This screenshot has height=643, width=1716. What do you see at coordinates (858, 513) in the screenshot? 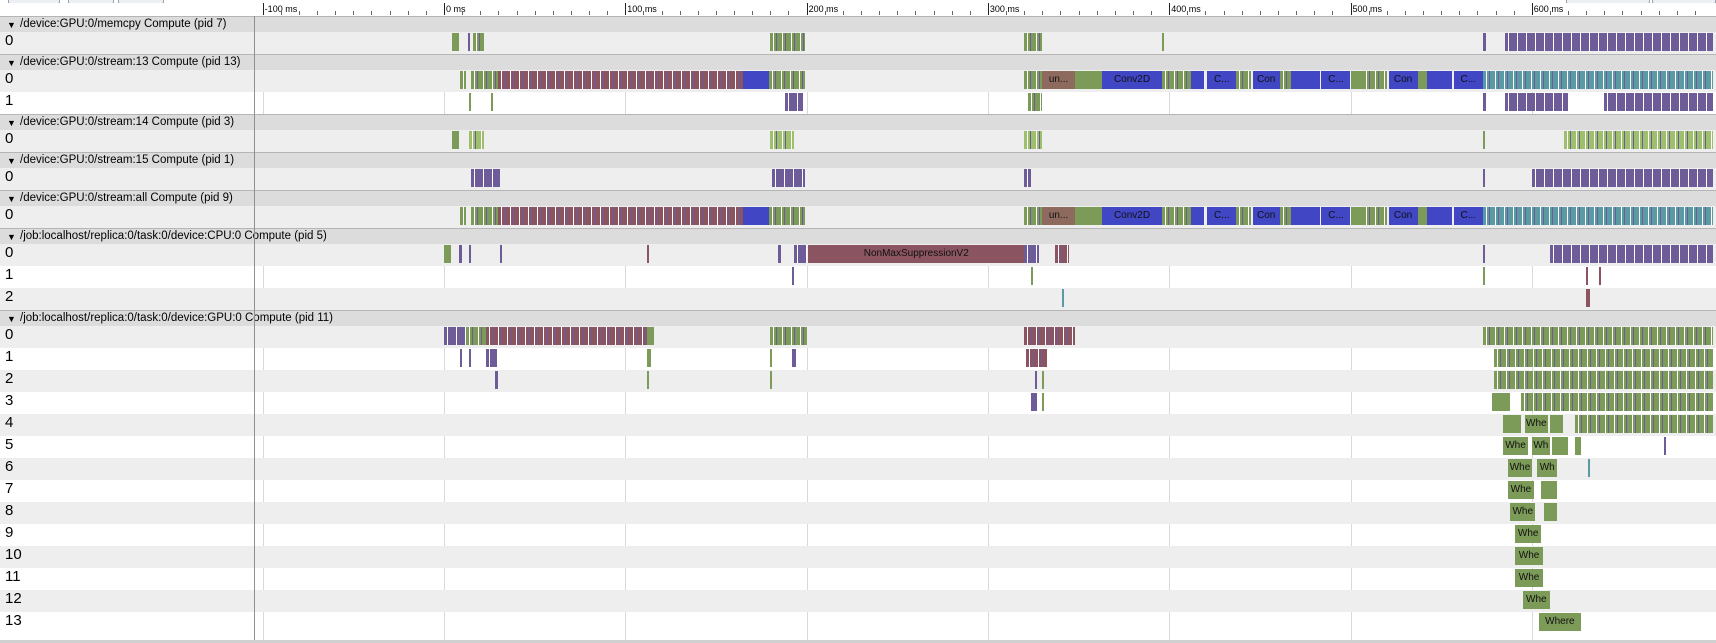
I see `thread-track: 8 Whe` at bounding box center [858, 513].